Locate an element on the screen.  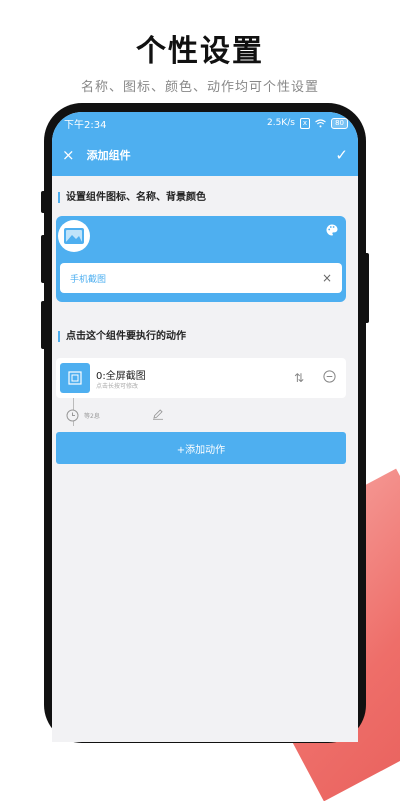
screenshot-icon is located at coordinates (75, 378).